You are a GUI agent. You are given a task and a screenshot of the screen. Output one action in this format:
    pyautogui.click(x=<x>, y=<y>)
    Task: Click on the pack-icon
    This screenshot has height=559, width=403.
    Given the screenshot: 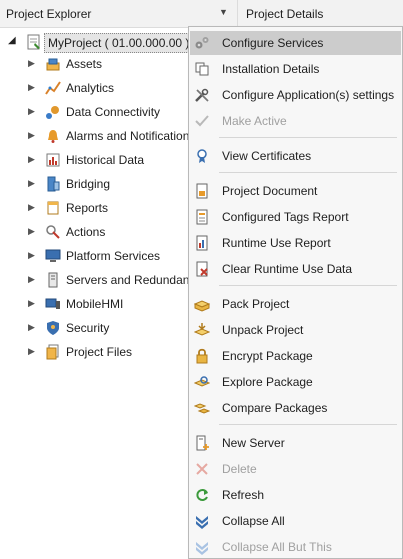 What is the action you would take?
    pyautogui.click(x=202, y=306)
    